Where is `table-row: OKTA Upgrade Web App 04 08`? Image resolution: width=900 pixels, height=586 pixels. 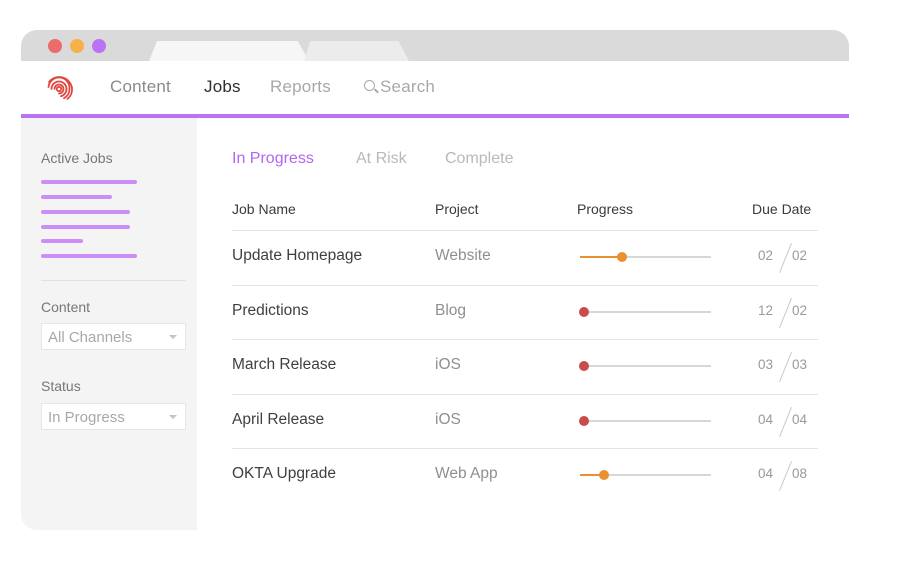 table-row: OKTA Upgrade Web App 04 08 is located at coordinates (525, 475).